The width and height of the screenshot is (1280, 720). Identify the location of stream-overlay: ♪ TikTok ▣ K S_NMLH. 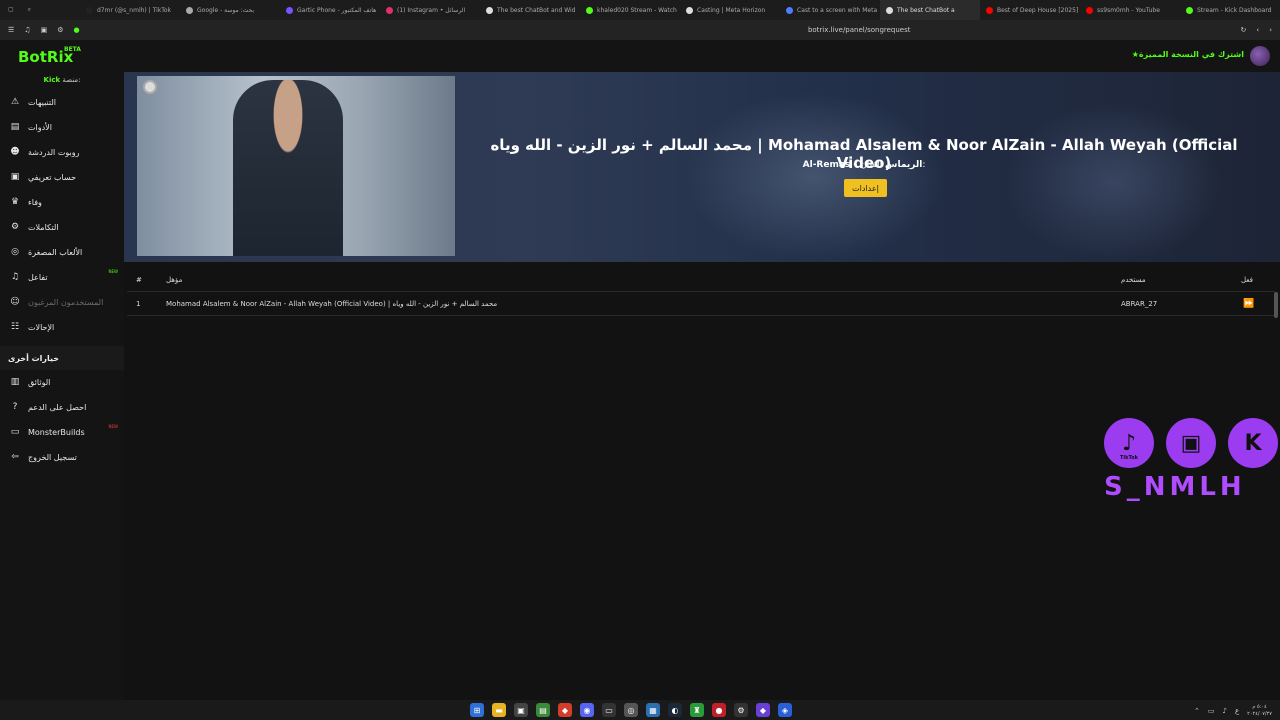
(1190, 466).